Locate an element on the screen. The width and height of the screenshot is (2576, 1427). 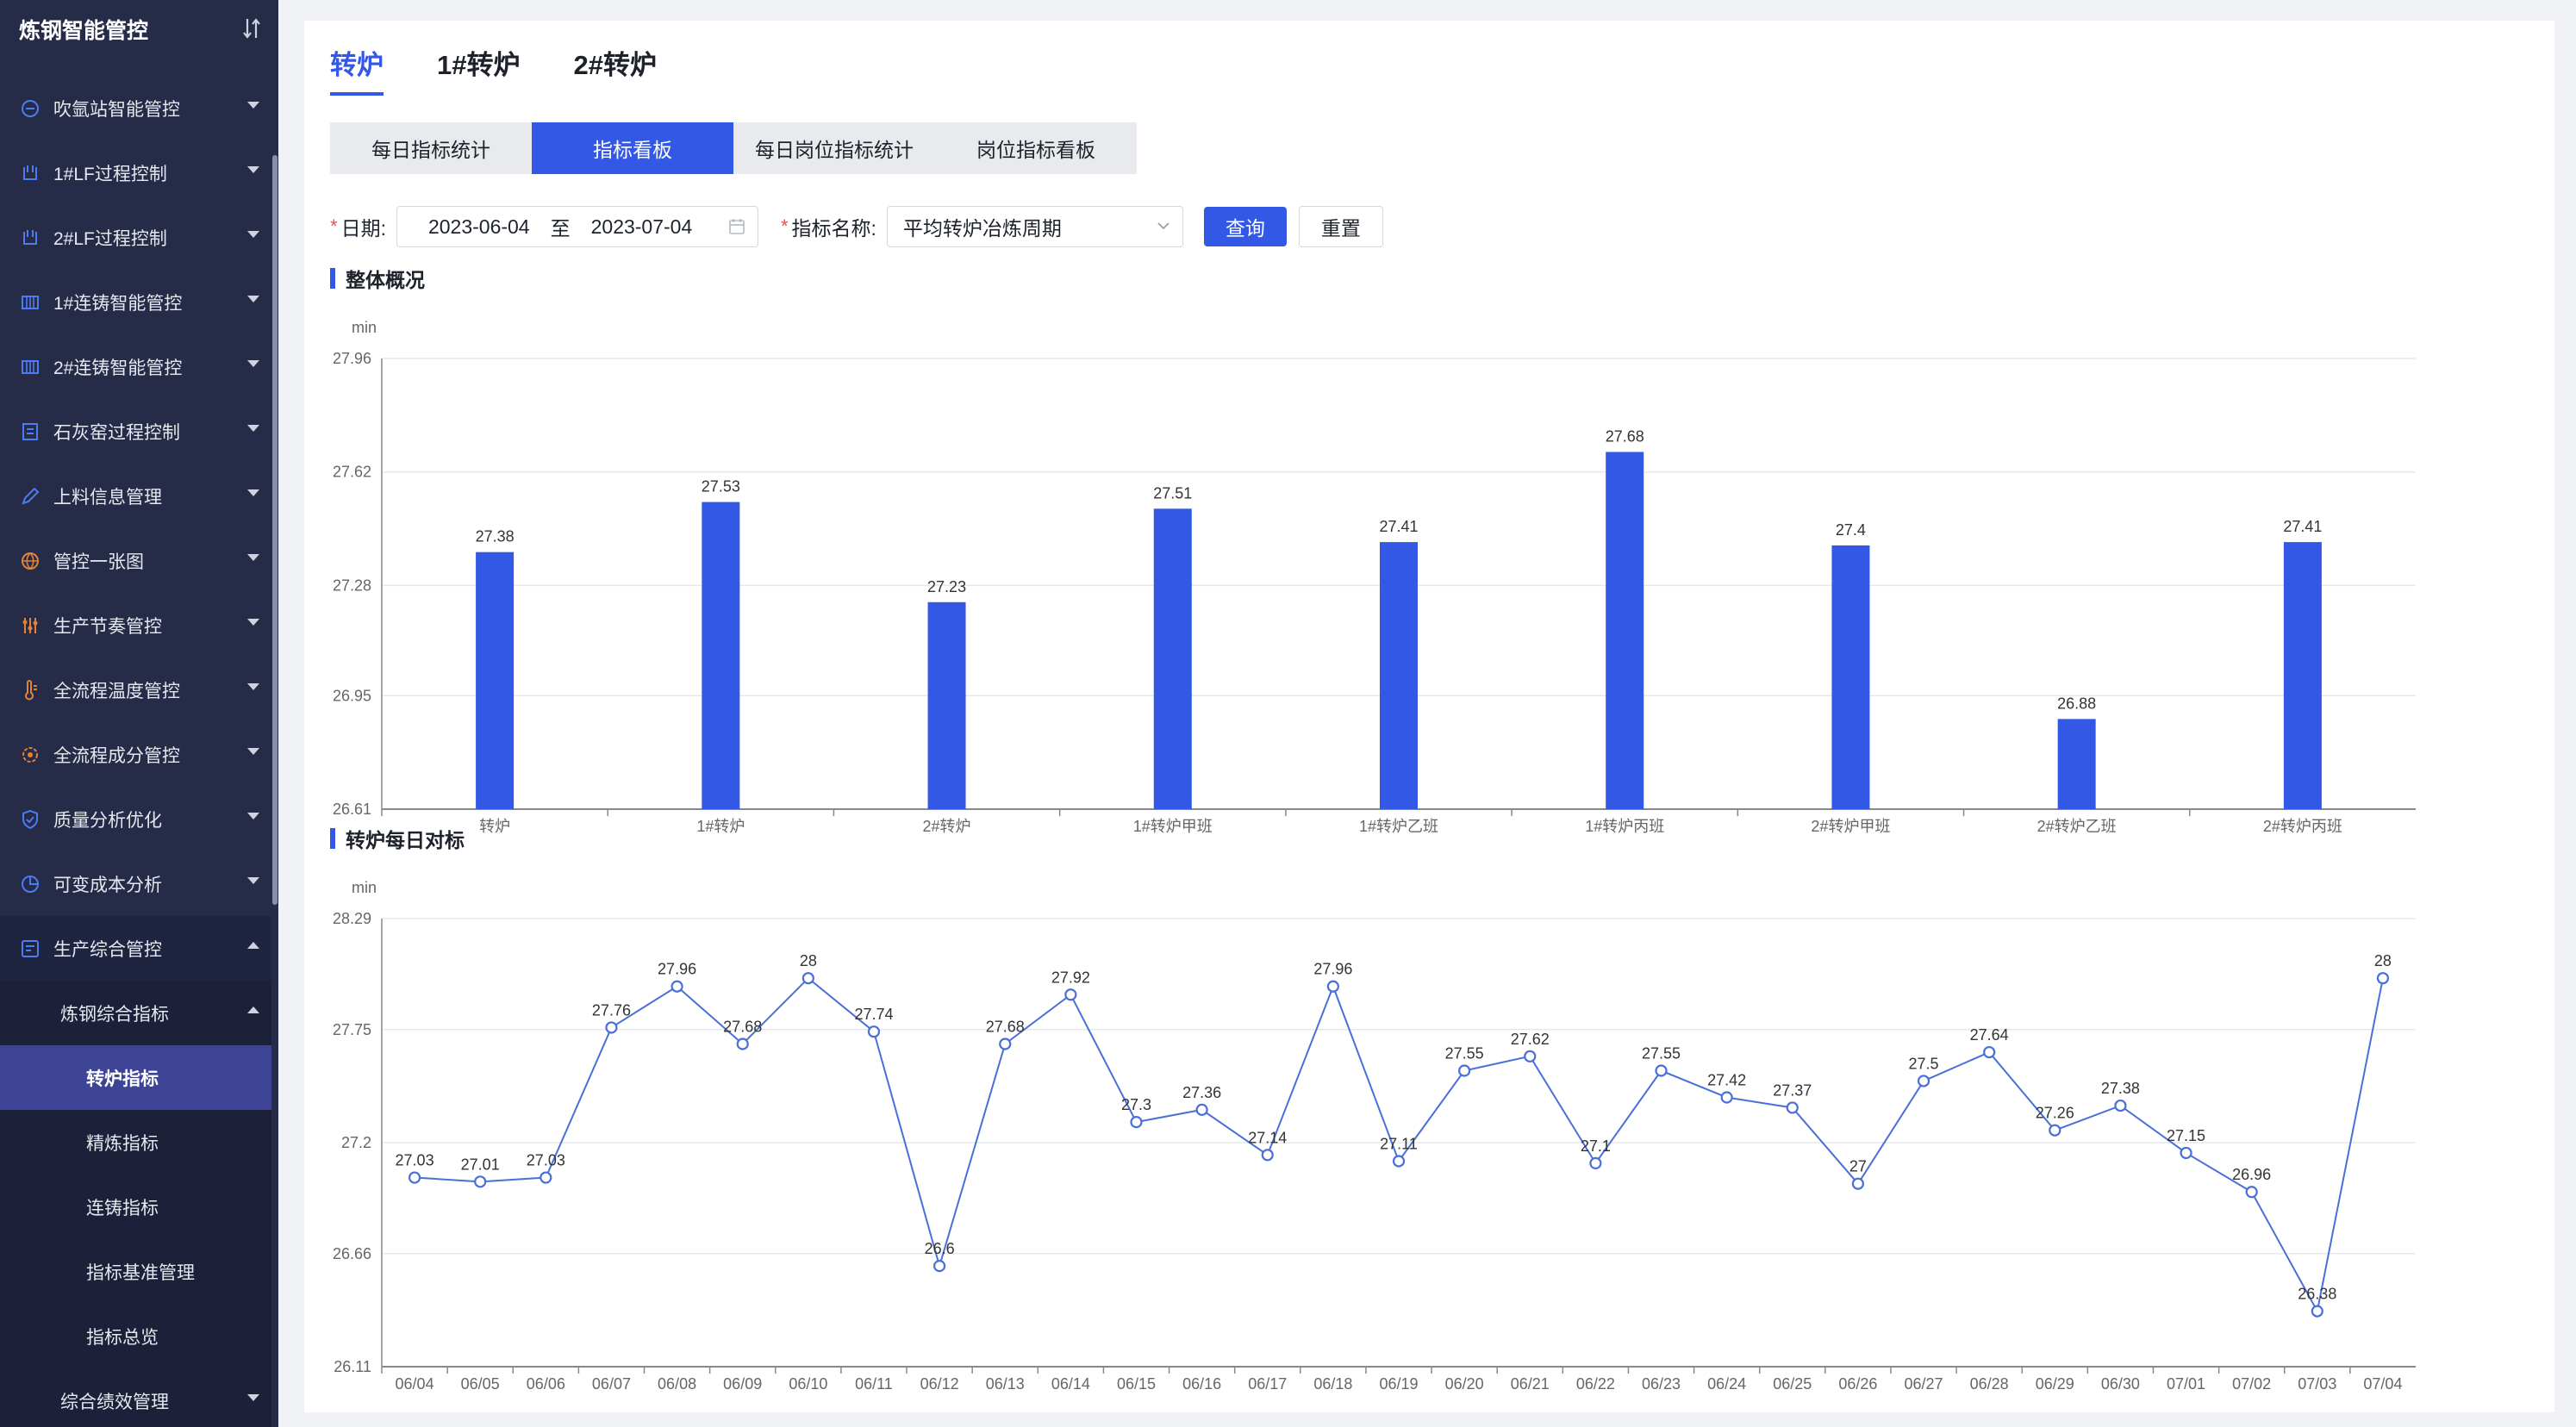
reset-button: 重置 is located at coordinates (1340, 226).